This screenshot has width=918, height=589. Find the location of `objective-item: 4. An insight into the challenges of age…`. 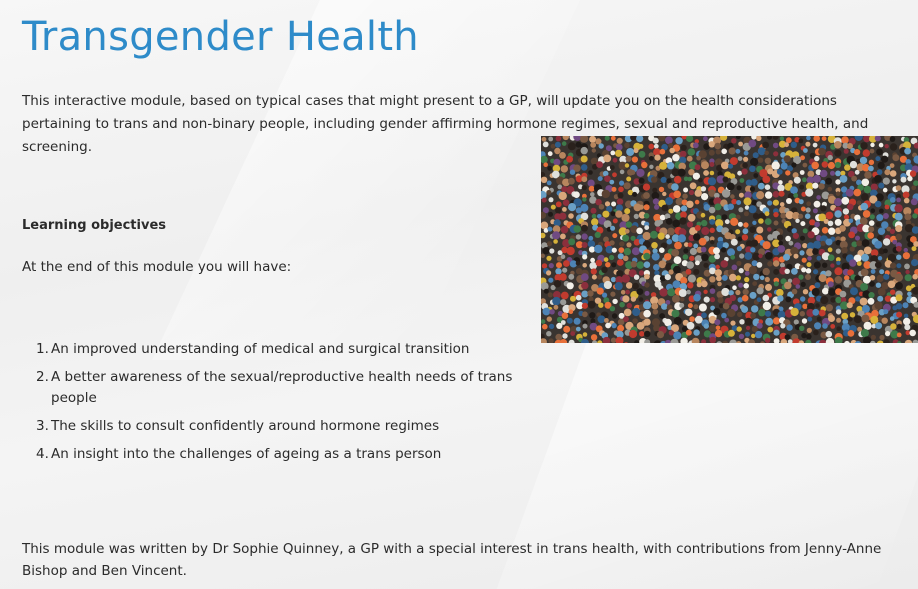

objective-item: 4. An insight into the challenges of age… is located at coordinates (276, 454).